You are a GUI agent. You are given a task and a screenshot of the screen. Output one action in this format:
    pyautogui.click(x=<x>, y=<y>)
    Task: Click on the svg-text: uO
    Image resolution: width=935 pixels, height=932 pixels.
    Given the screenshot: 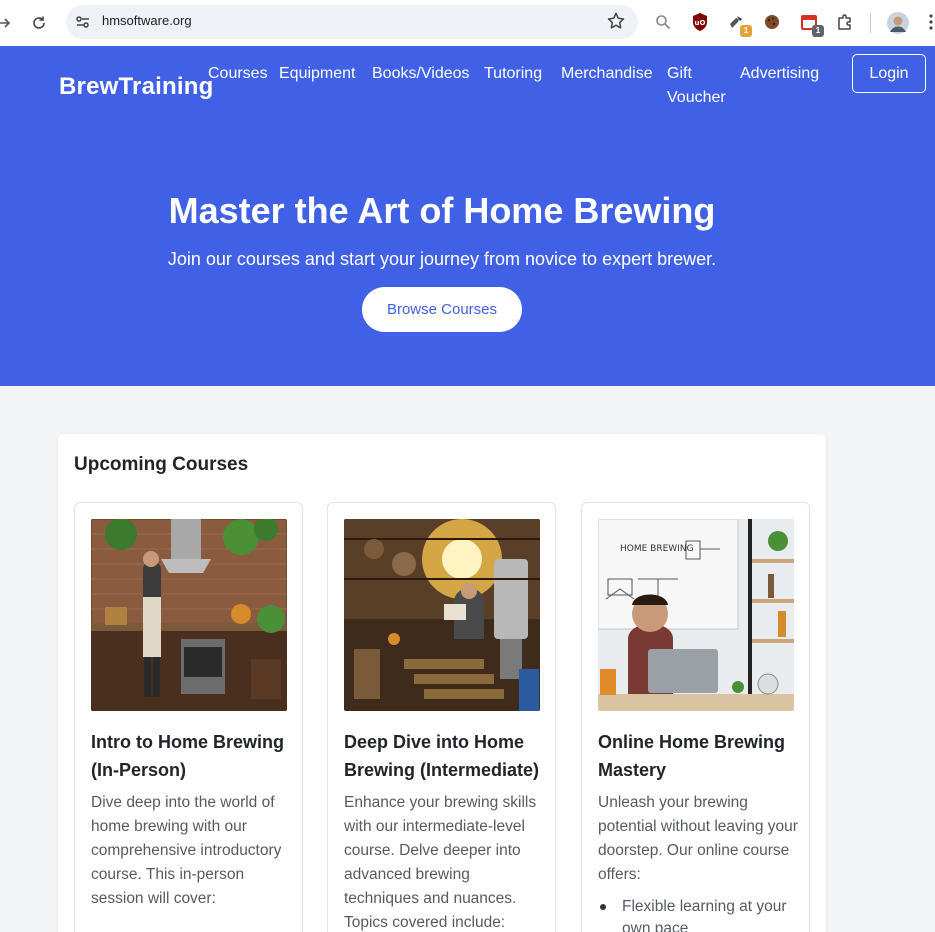 What is the action you would take?
    pyautogui.click(x=700, y=23)
    